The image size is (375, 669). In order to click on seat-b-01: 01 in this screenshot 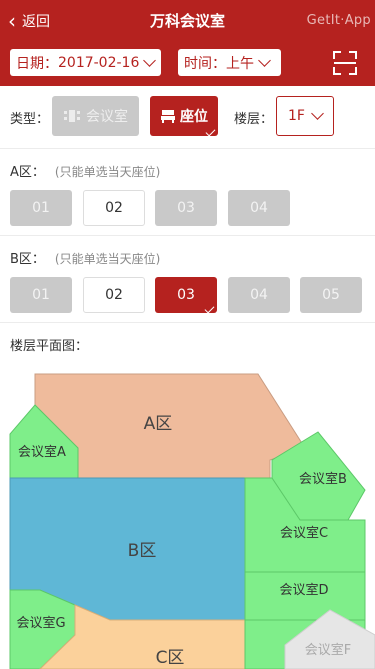, I will do `click(41, 295)`.